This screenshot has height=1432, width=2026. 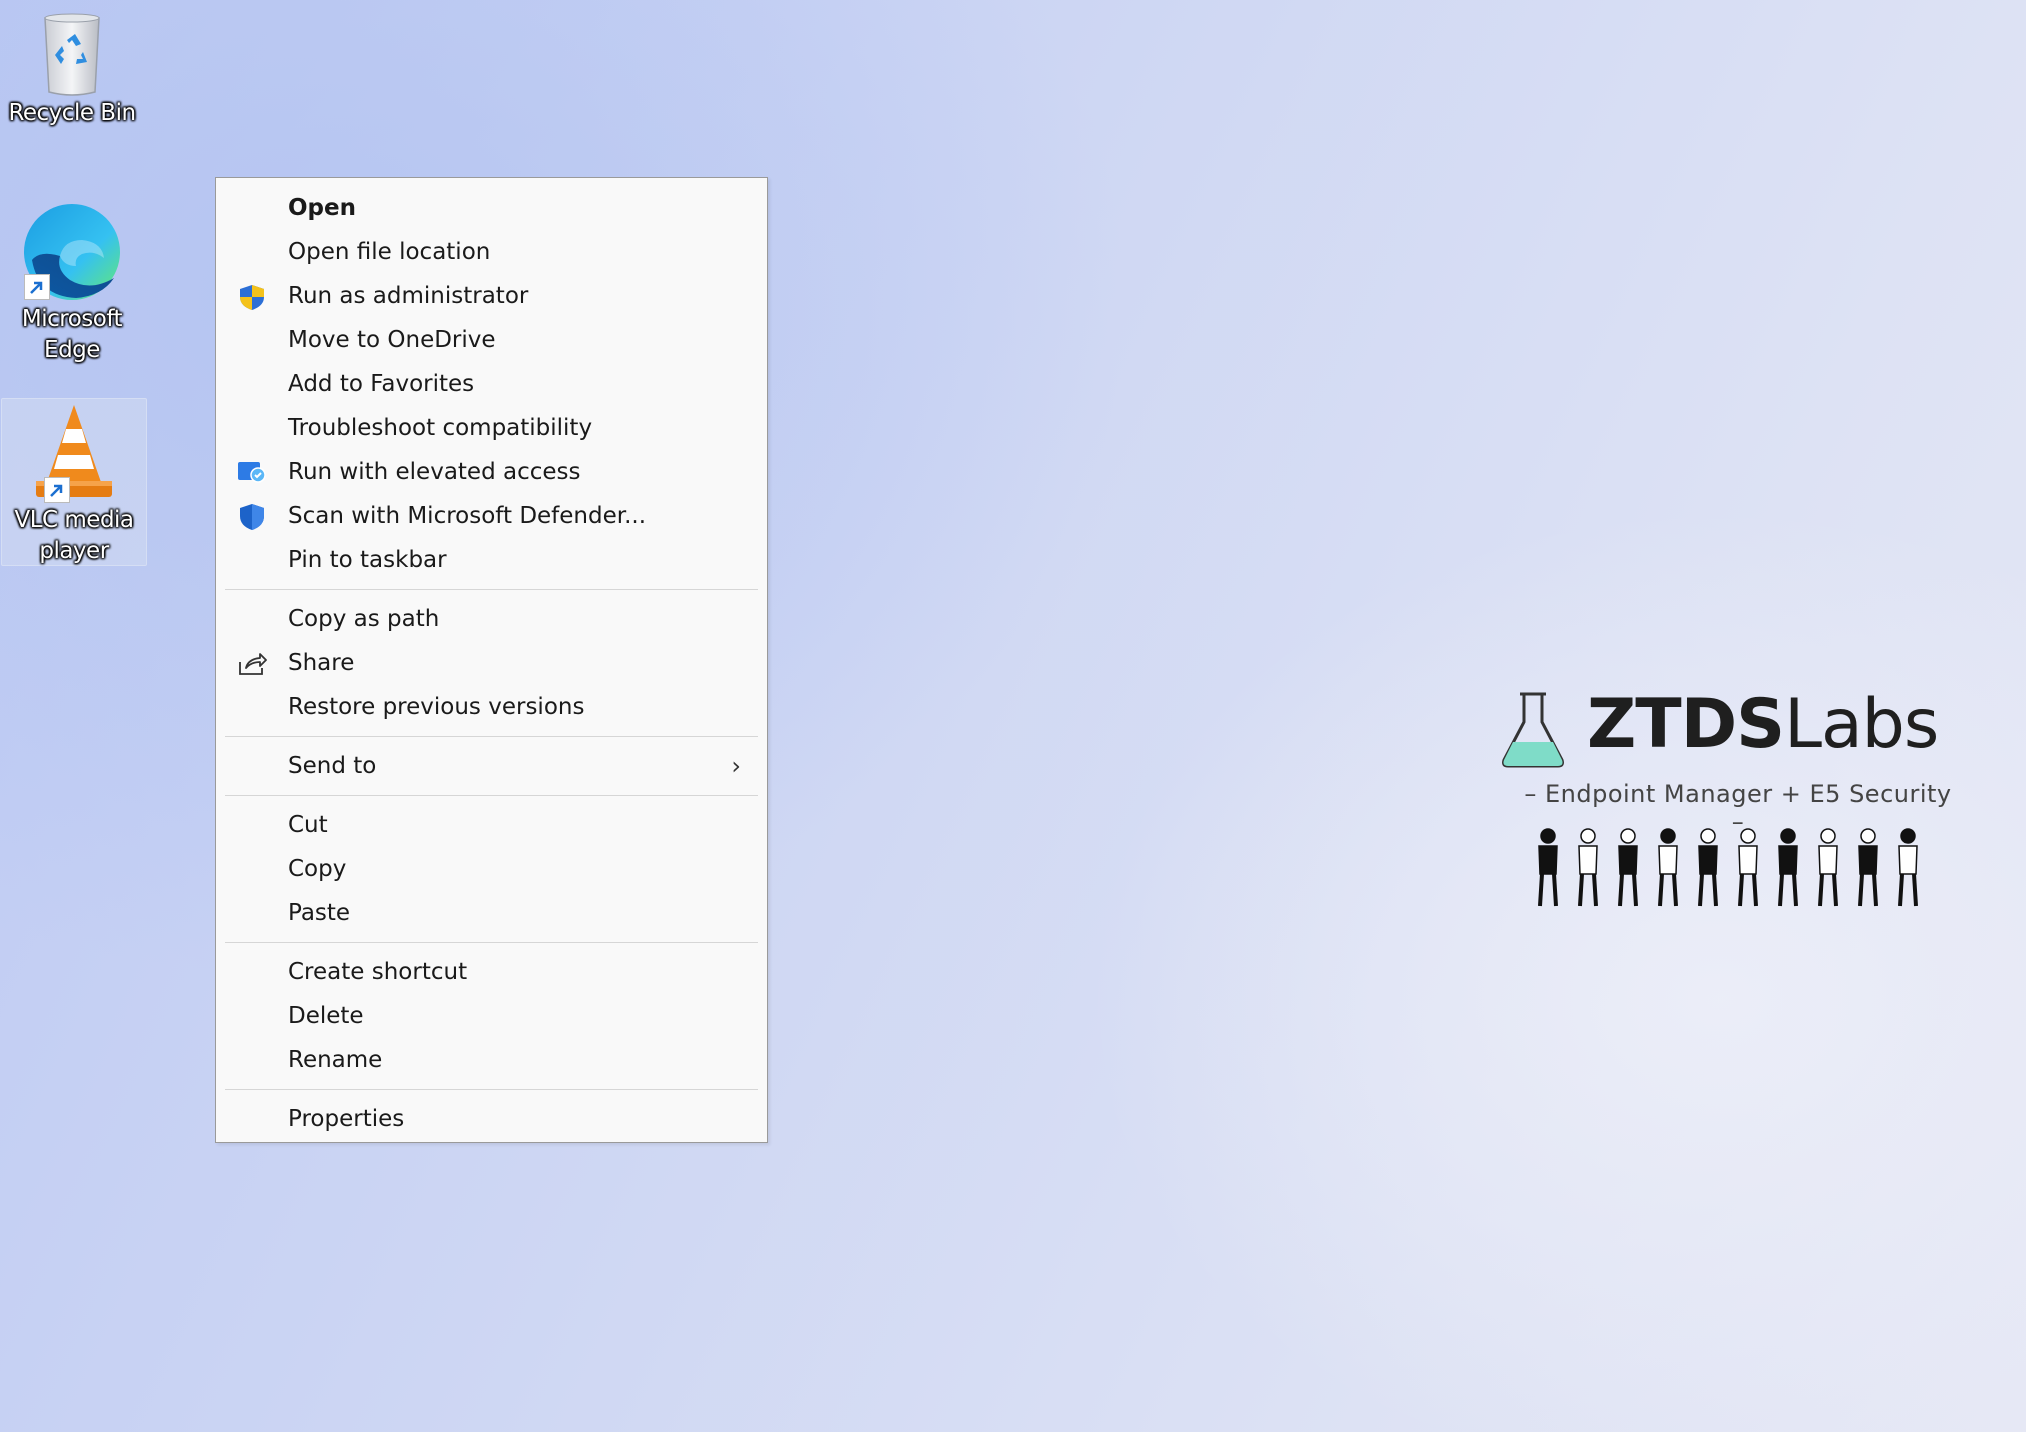 I want to click on menu-item-cut: Cut, so click(x=491, y=825).